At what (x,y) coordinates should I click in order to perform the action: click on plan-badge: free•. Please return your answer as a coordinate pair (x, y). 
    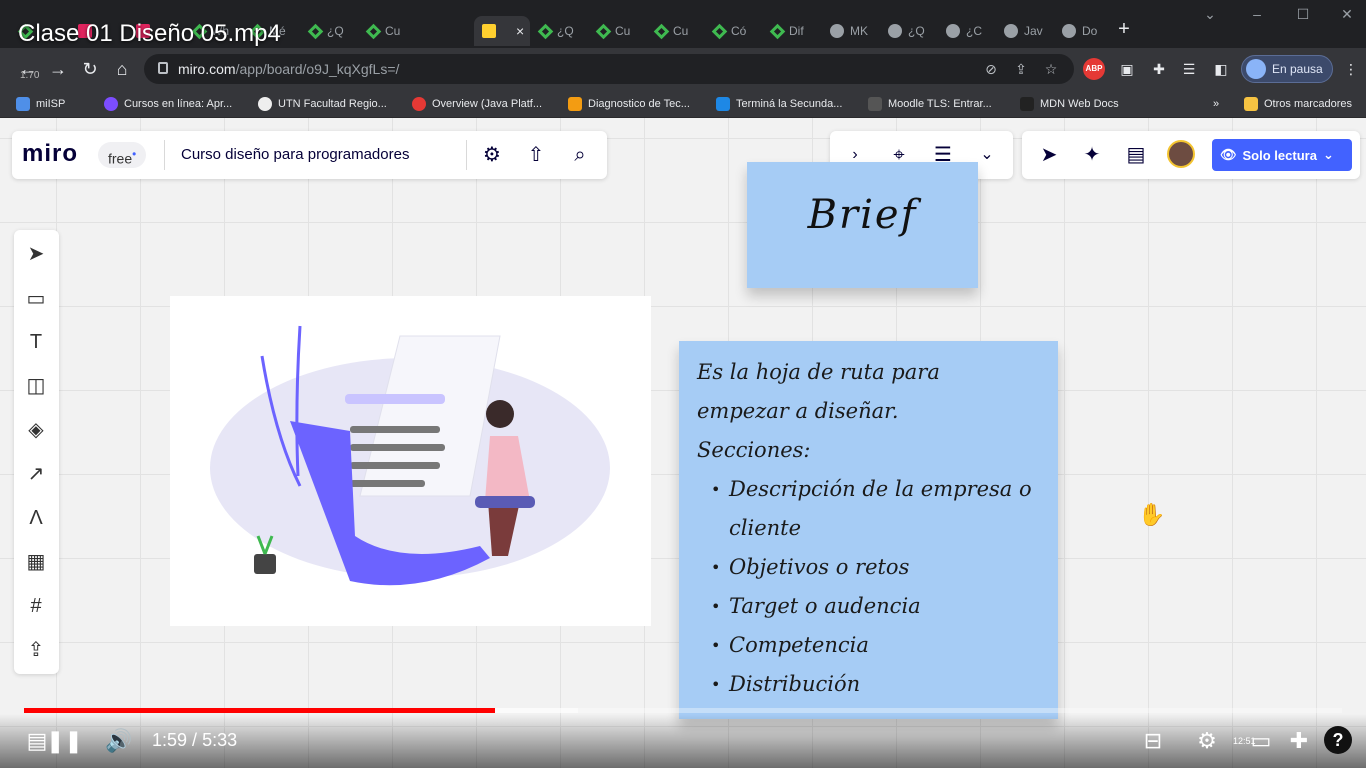
    Looking at the image, I should click on (122, 155).